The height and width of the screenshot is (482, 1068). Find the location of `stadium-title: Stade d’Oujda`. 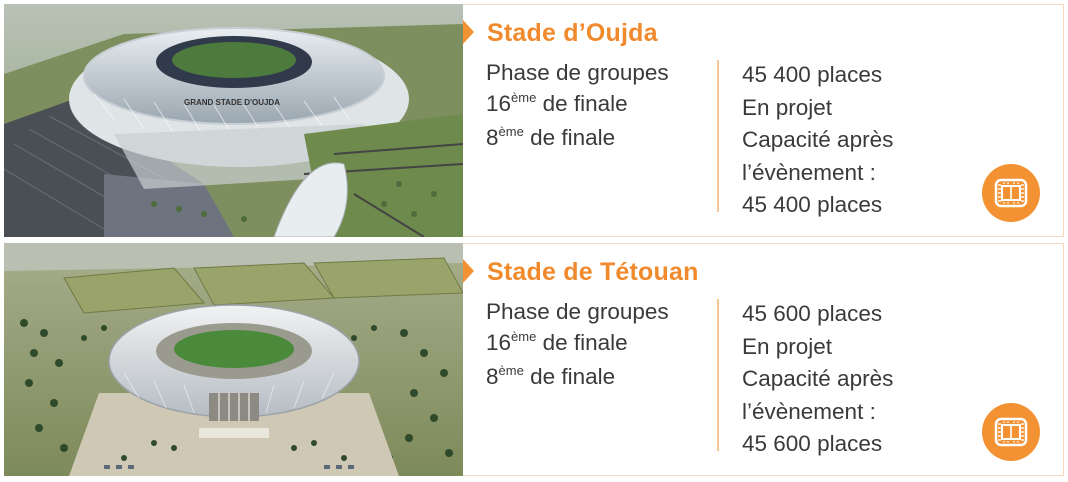

stadium-title: Stade d’Oujda is located at coordinates (572, 33).